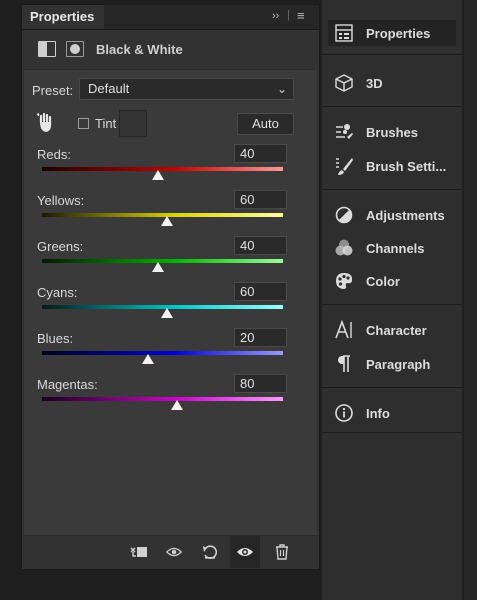 This screenshot has width=477, height=600. What do you see at coordinates (174, 552) in the screenshot?
I see `view-previous-state-icon` at bounding box center [174, 552].